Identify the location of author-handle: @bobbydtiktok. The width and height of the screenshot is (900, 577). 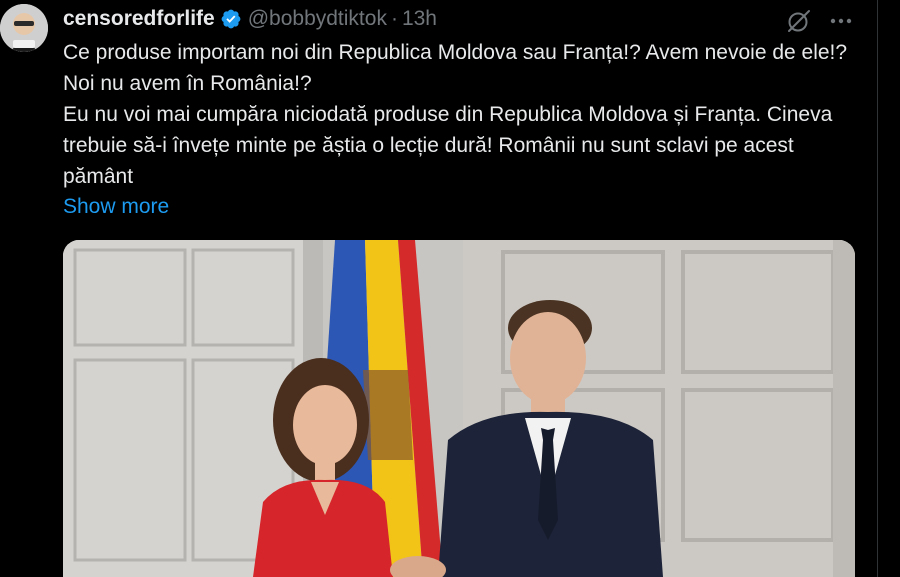
(317, 19).